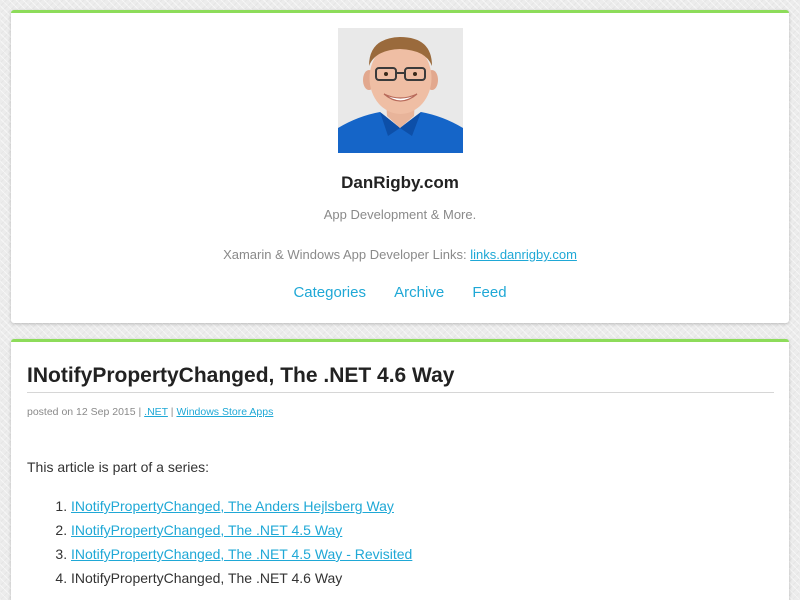 This screenshot has width=800, height=600. I want to click on developer-links-label: Xamarin & Windows App Developer Links:, so click(347, 254).